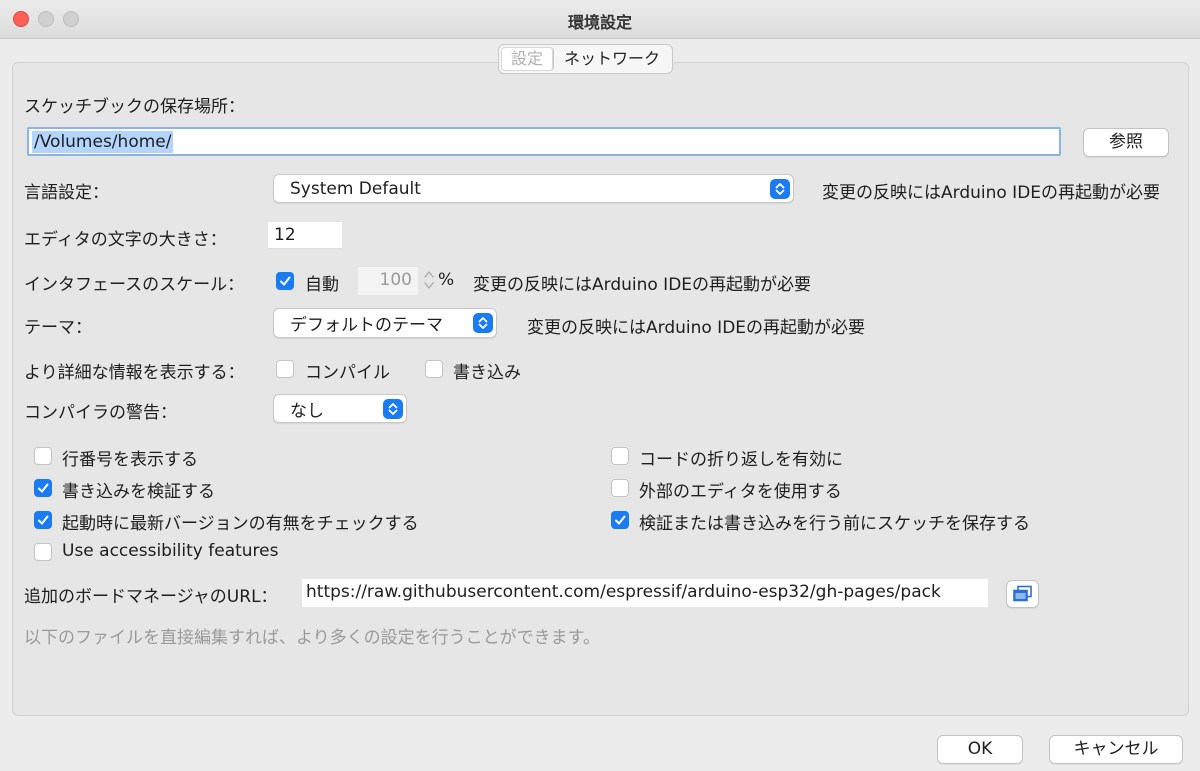 The width and height of the screenshot is (1200, 771). I want to click on scale-stepper, so click(429, 280).